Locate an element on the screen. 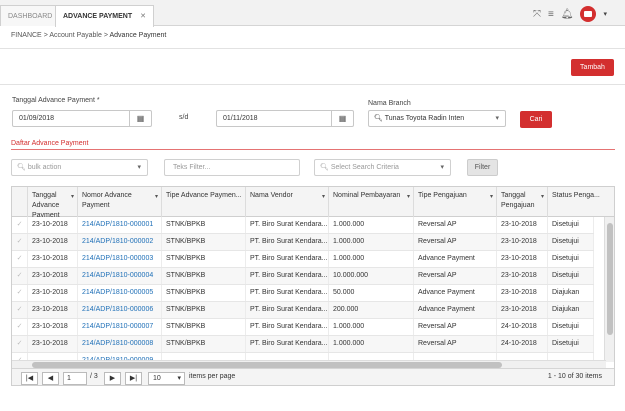  column-header: Nominal Pembayaran ▾ is located at coordinates (371, 202).